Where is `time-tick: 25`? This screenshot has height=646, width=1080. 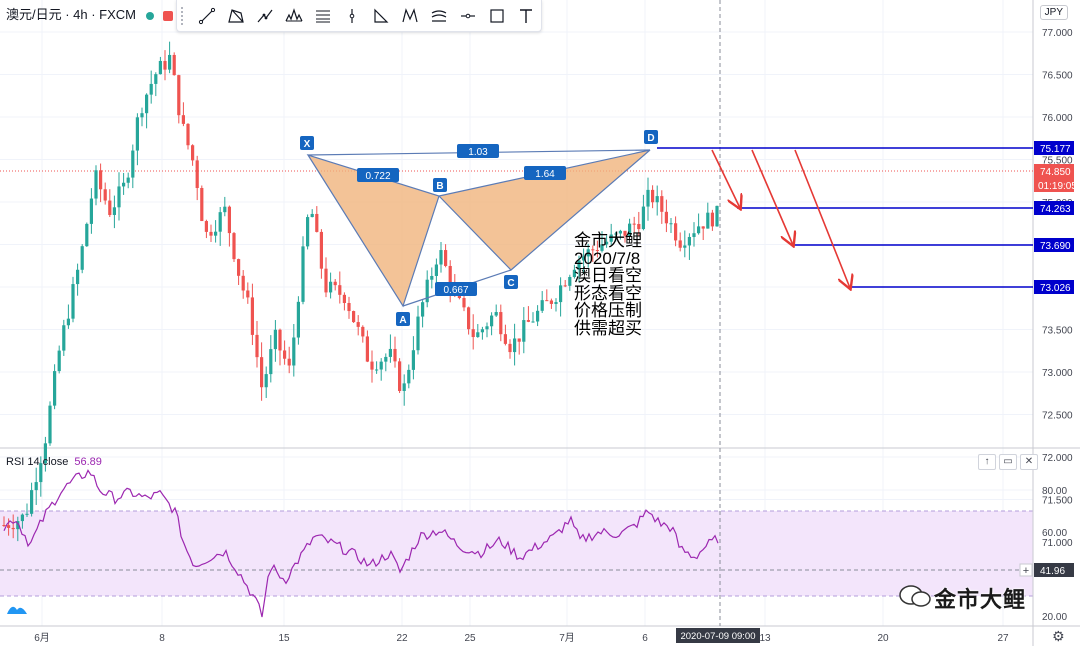
time-tick: 25 is located at coordinates (470, 638).